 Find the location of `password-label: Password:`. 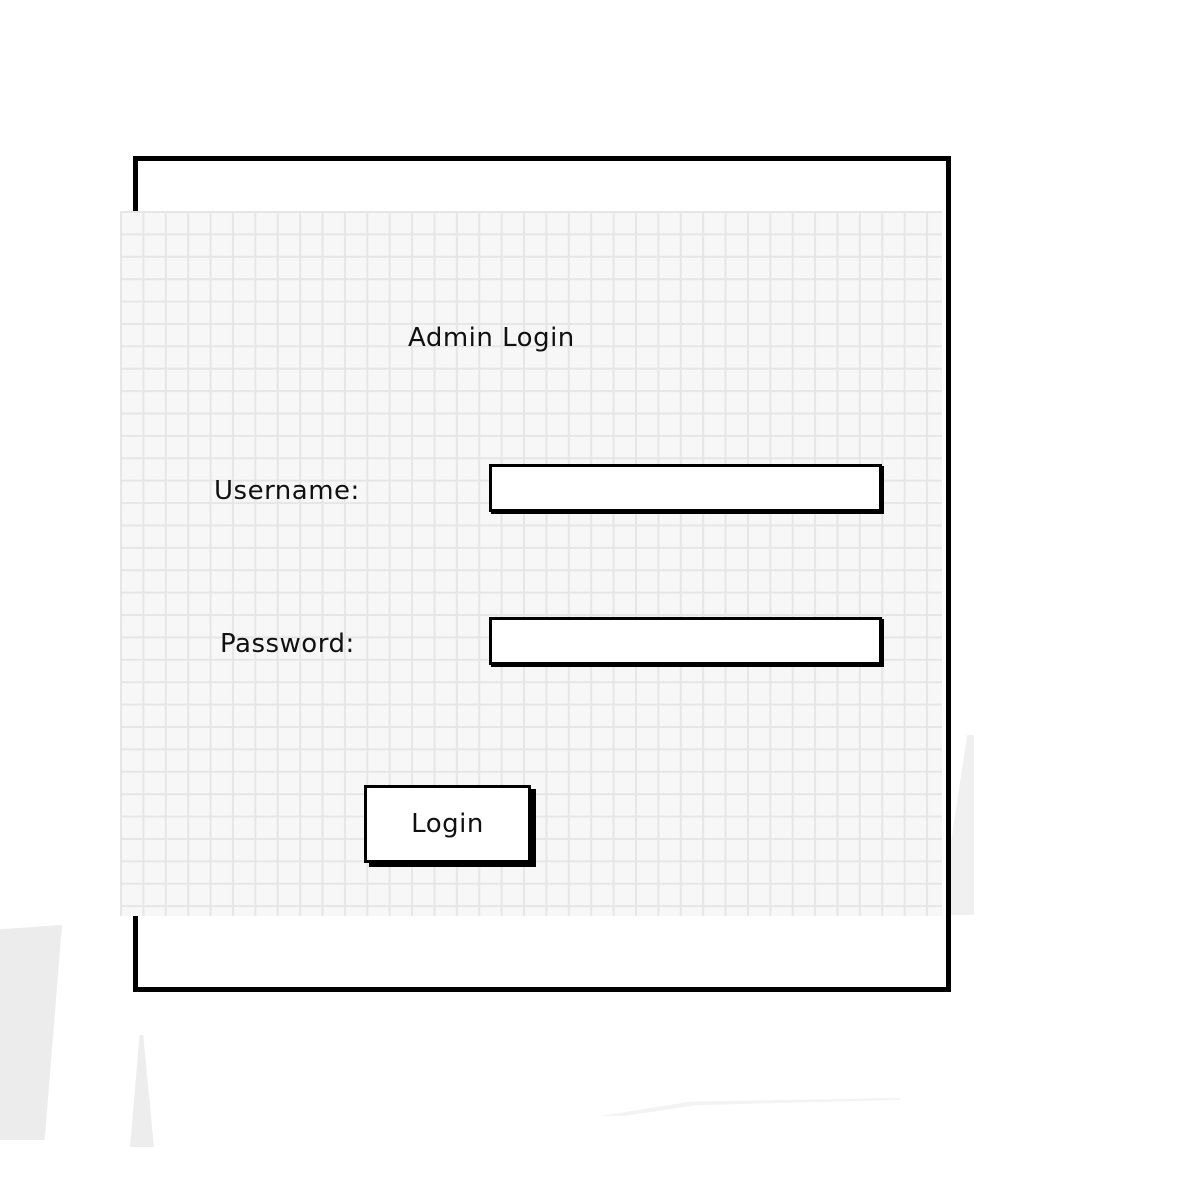

password-label: Password: is located at coordinates (287, 644).